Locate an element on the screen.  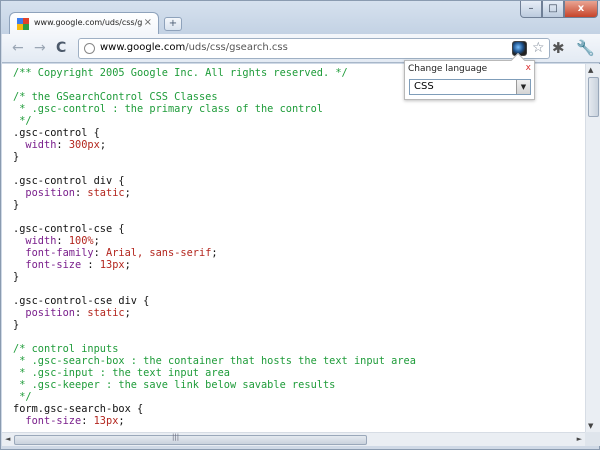
chevron-down-icon: ▼ is located at coordinates (523, 87).